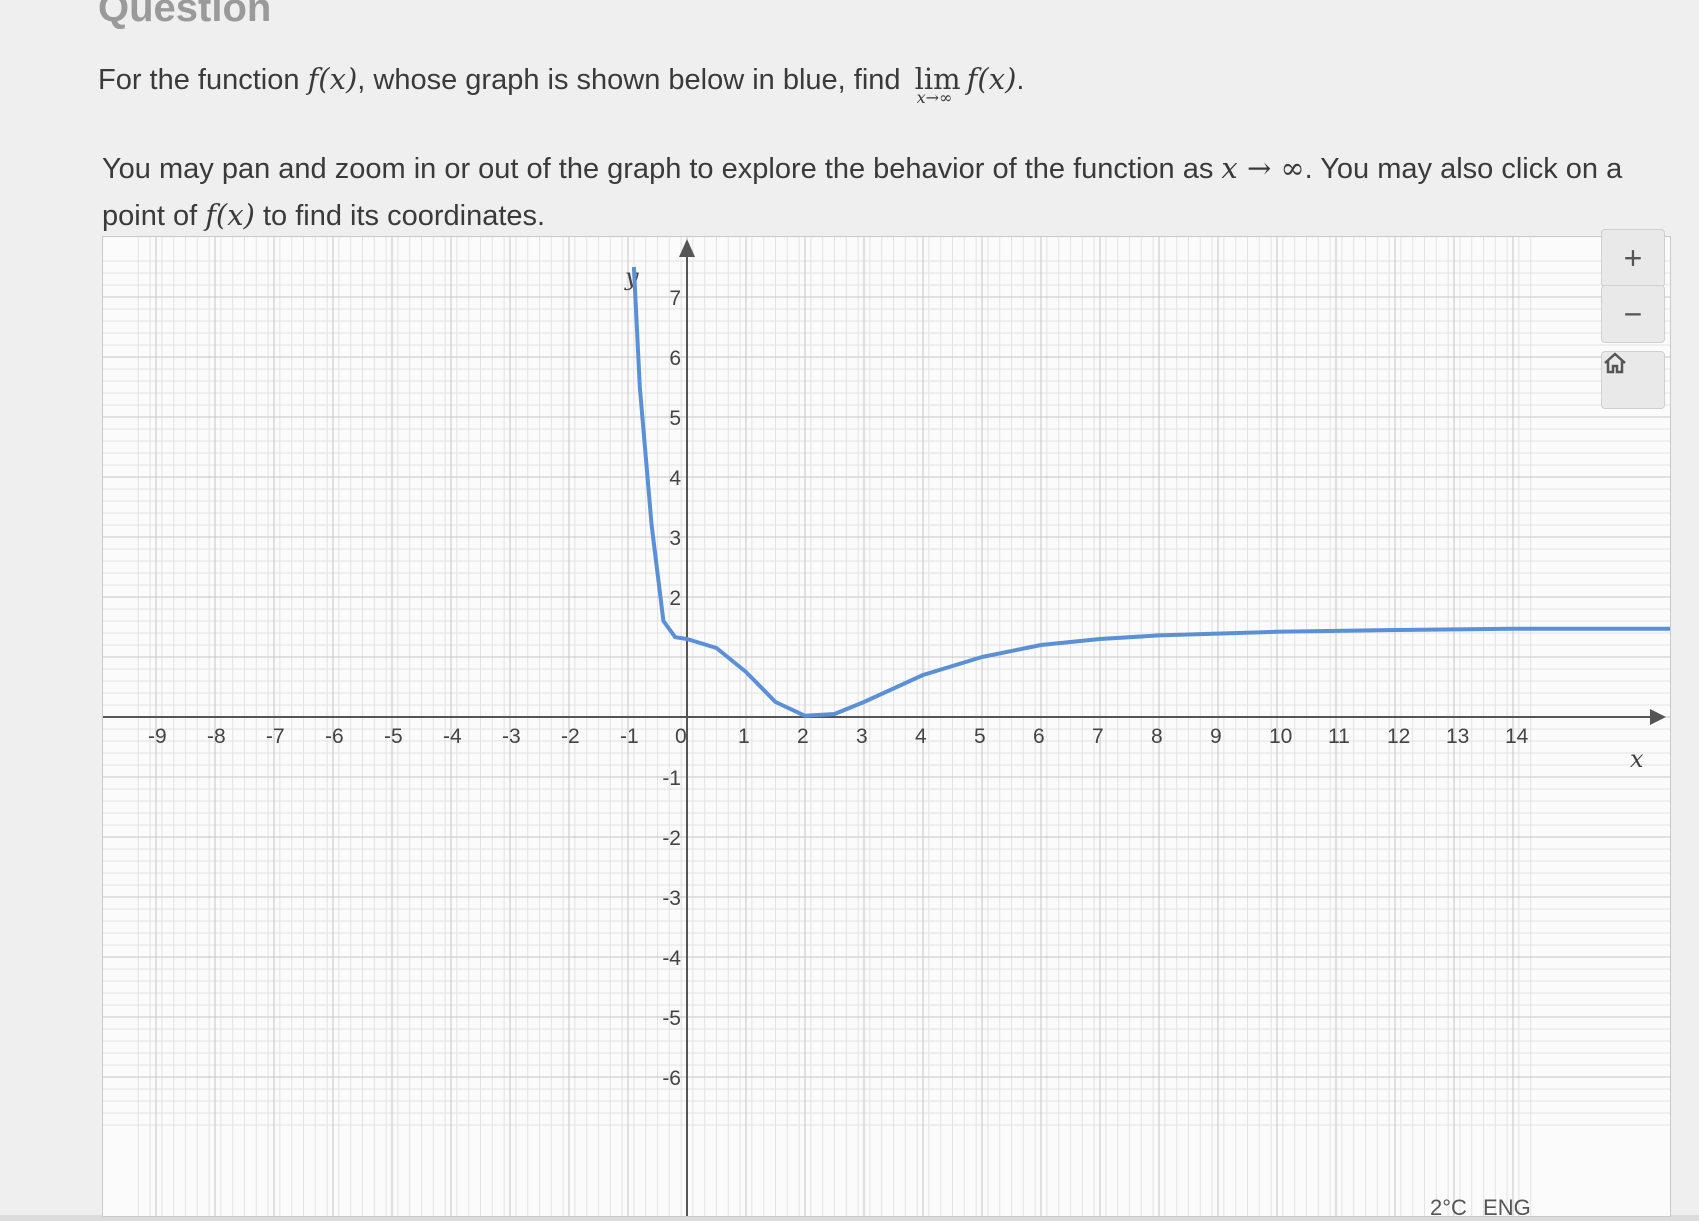  What do you see at coordinates (1517, 736) in the screenshot?
I see `x-tick-label: 14` at bounding box center [1517, 736].